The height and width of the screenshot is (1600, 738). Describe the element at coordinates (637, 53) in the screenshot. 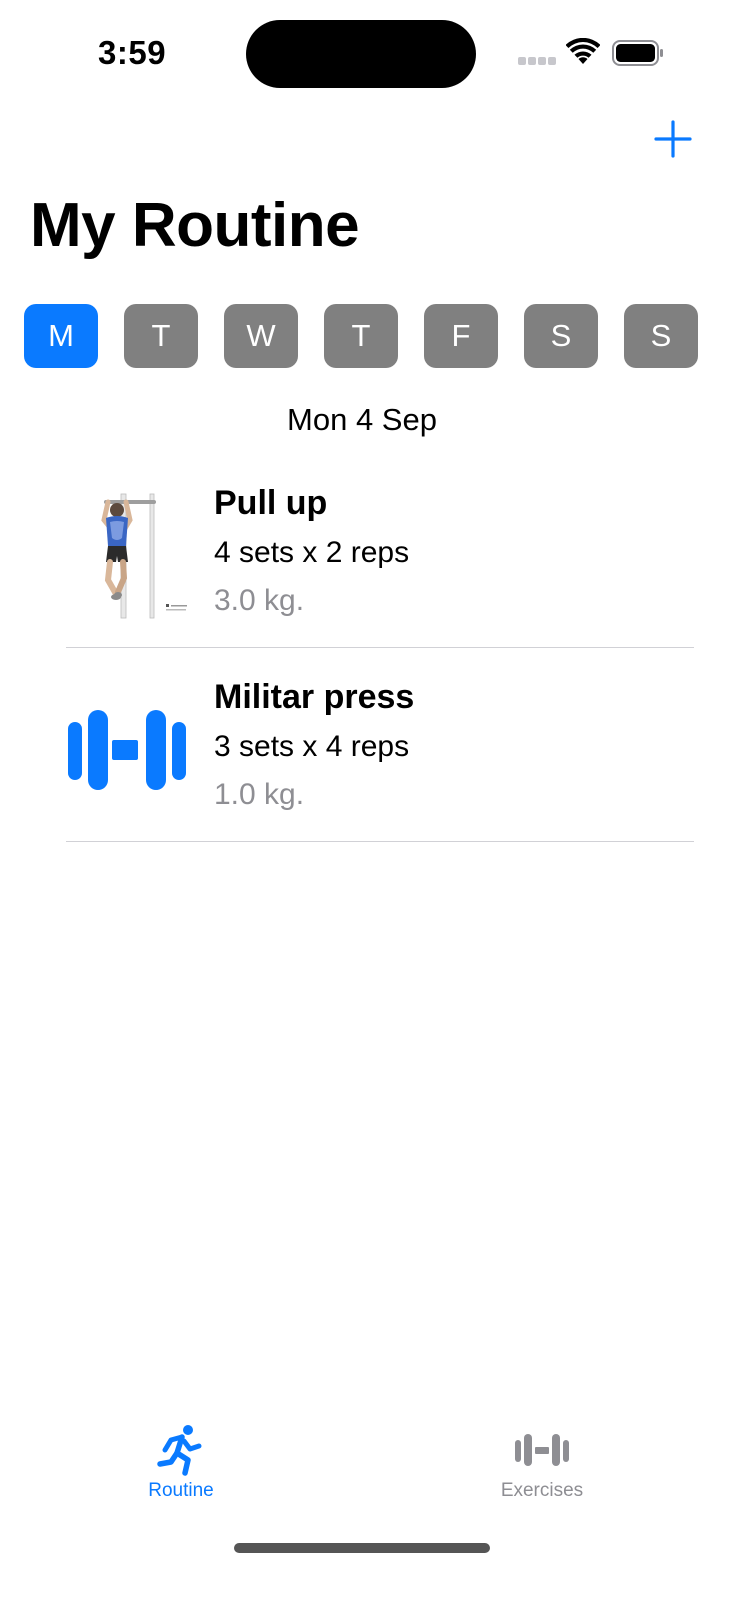

I see `battery-icon` at that location.